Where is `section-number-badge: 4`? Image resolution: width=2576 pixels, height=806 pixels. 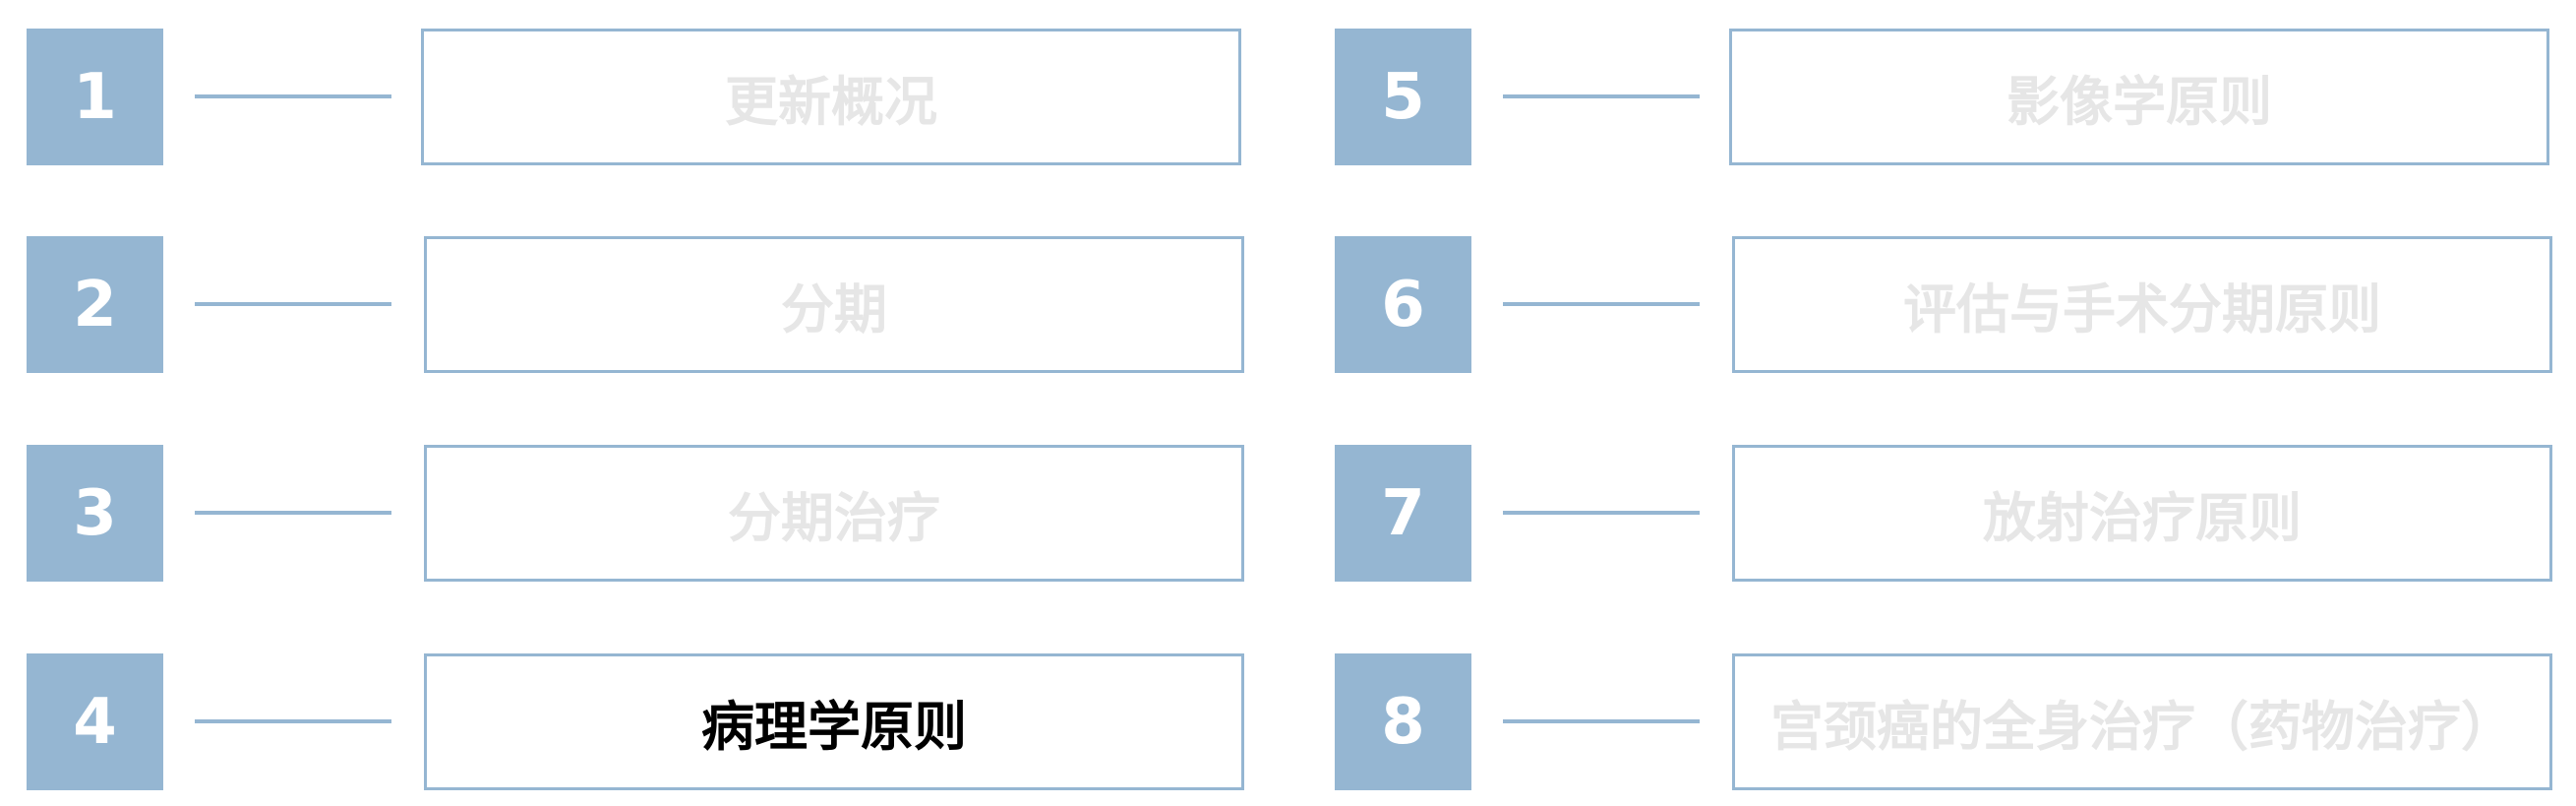 section-number-badge: 4 is located at coordinates (95, 721).